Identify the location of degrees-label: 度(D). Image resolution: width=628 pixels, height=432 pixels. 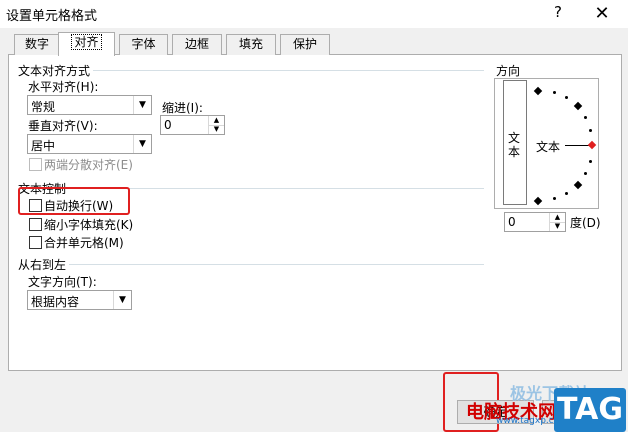
(585, 223).